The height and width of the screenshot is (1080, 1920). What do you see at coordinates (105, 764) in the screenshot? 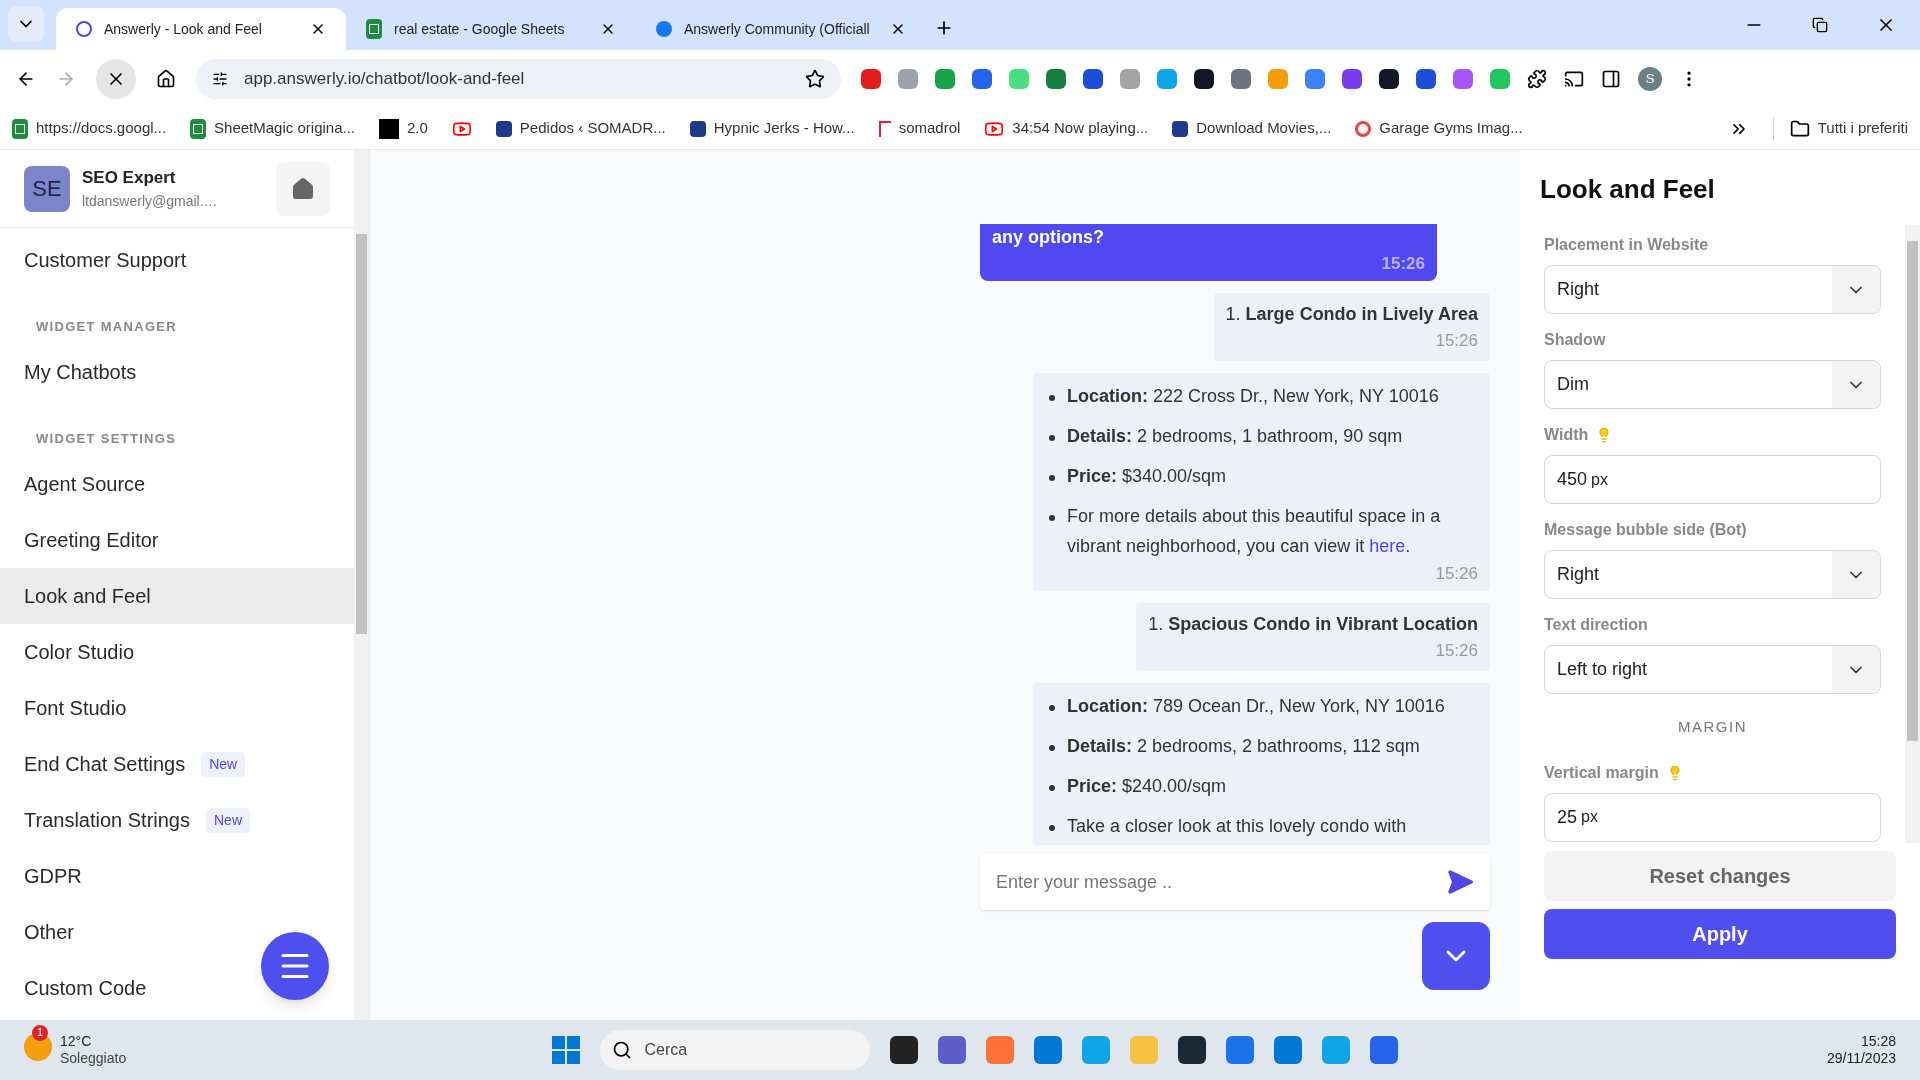
I see `nav-label: End Chat Settings` at bounding box center [105, 764].